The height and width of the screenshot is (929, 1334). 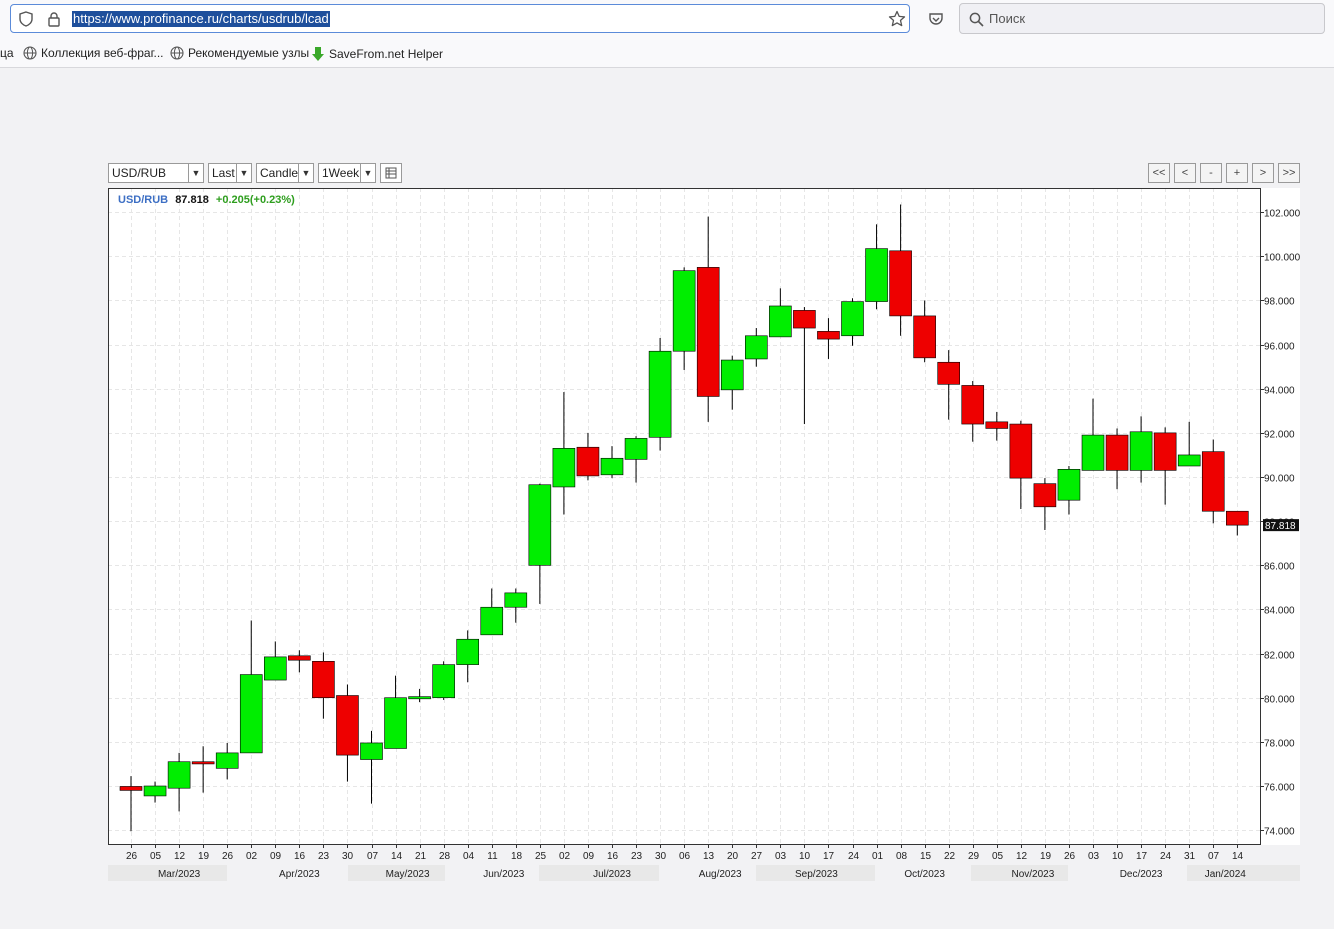 I want to click on candle-down, so click(x=1213, y=481).